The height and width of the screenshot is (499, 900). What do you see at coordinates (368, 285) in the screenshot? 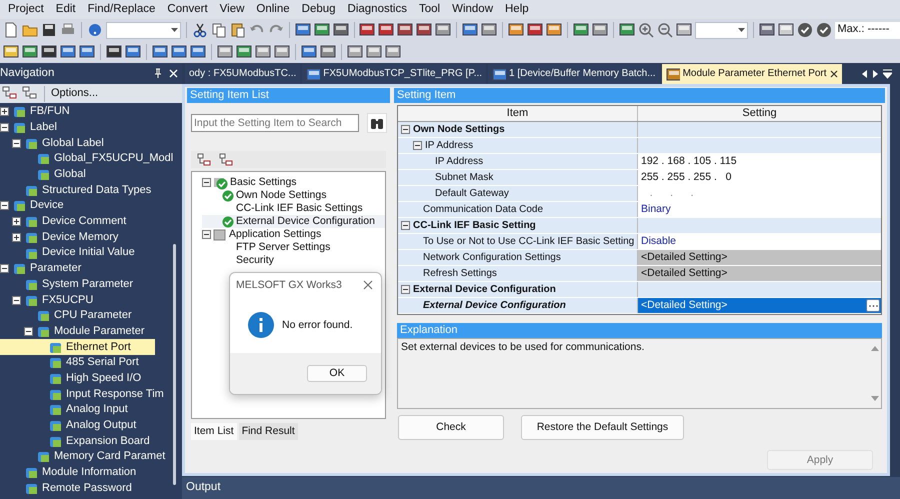
I see `close-icon` at bounding box center [368, 285].